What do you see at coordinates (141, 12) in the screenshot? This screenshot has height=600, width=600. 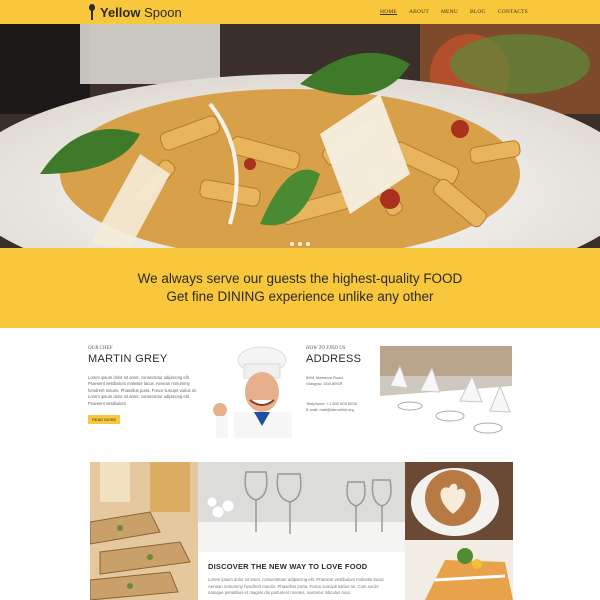 I see `logo-text: Yellow Spoon` at bounding box center [141, 12].